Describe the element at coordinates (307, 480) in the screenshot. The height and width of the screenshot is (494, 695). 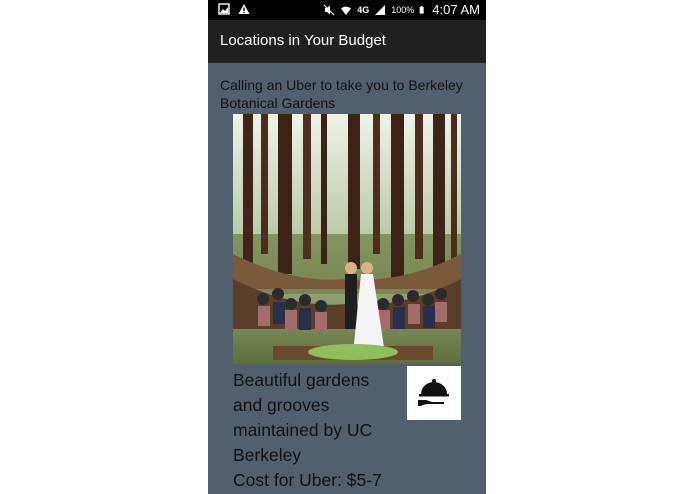
I see `uber-cost-text: Cost for Uber: $5-7` at that location.